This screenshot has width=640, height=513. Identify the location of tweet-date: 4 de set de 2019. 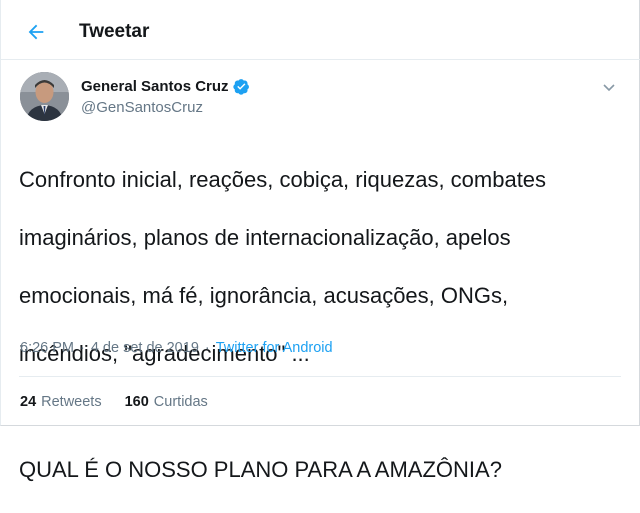
(145, 348).